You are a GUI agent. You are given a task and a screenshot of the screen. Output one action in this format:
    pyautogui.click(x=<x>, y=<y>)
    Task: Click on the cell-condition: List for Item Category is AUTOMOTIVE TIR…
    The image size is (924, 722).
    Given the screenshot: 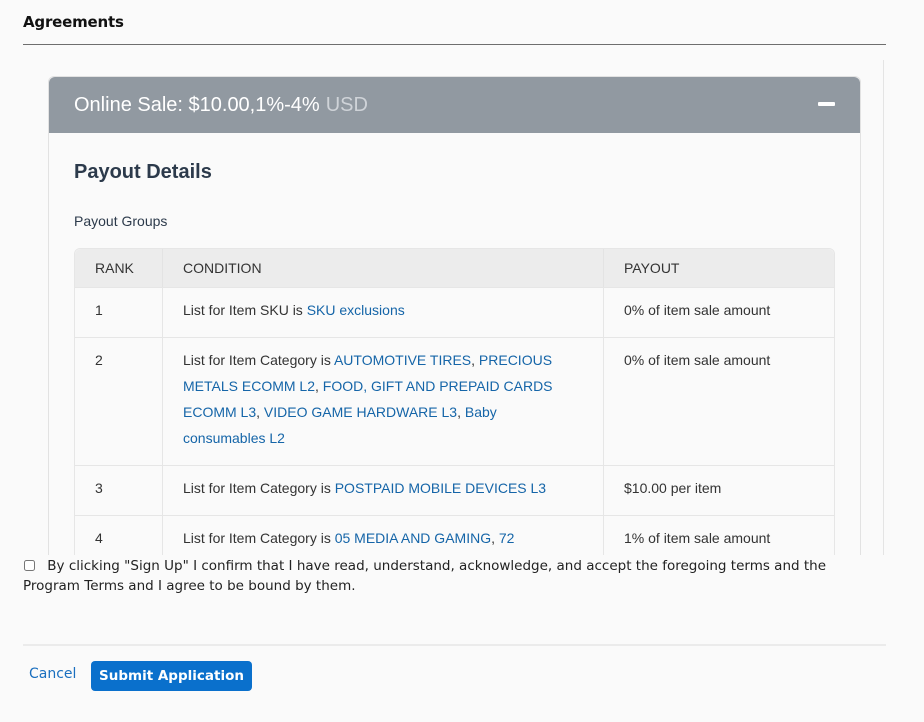 What is the action you would take?
    pyautogui.click(x=383, y=401)
    